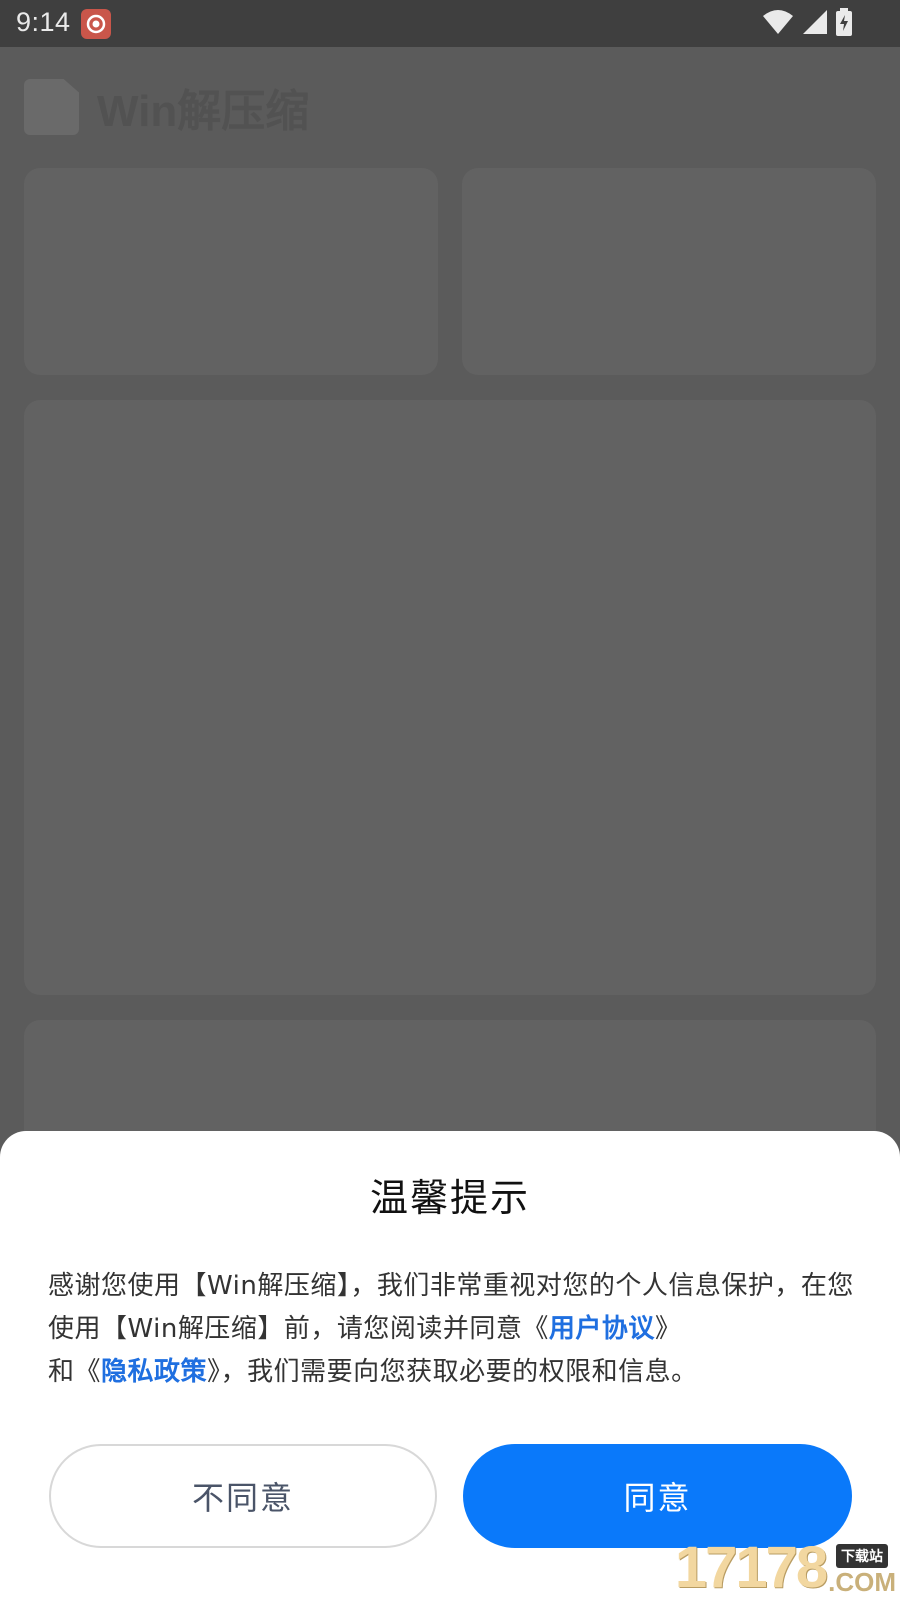  Describe the element at coordinates (778, 24) in the screenshot. I see `wifi-icon` at that location.